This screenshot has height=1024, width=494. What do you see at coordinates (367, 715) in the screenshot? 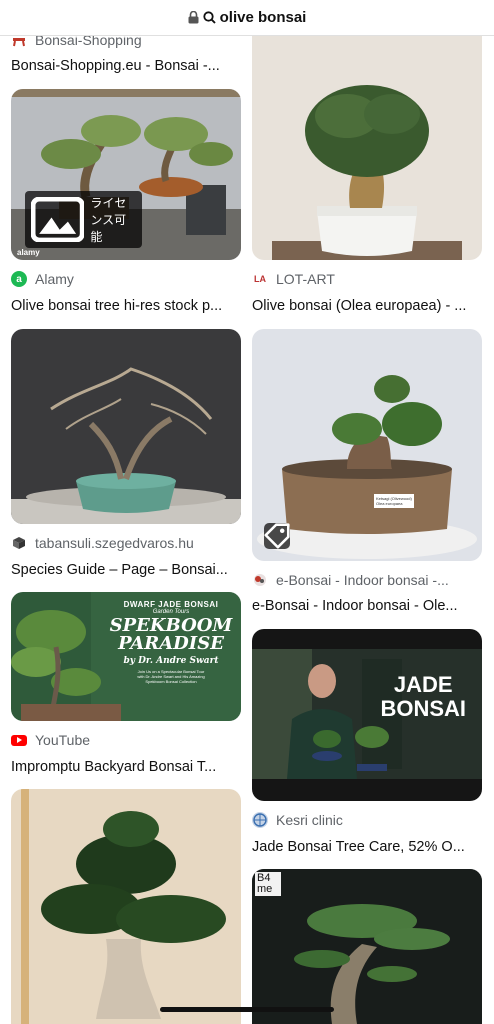
I see `result-image-kesri: JADE BONSAI` at bounding box center [367, 715].